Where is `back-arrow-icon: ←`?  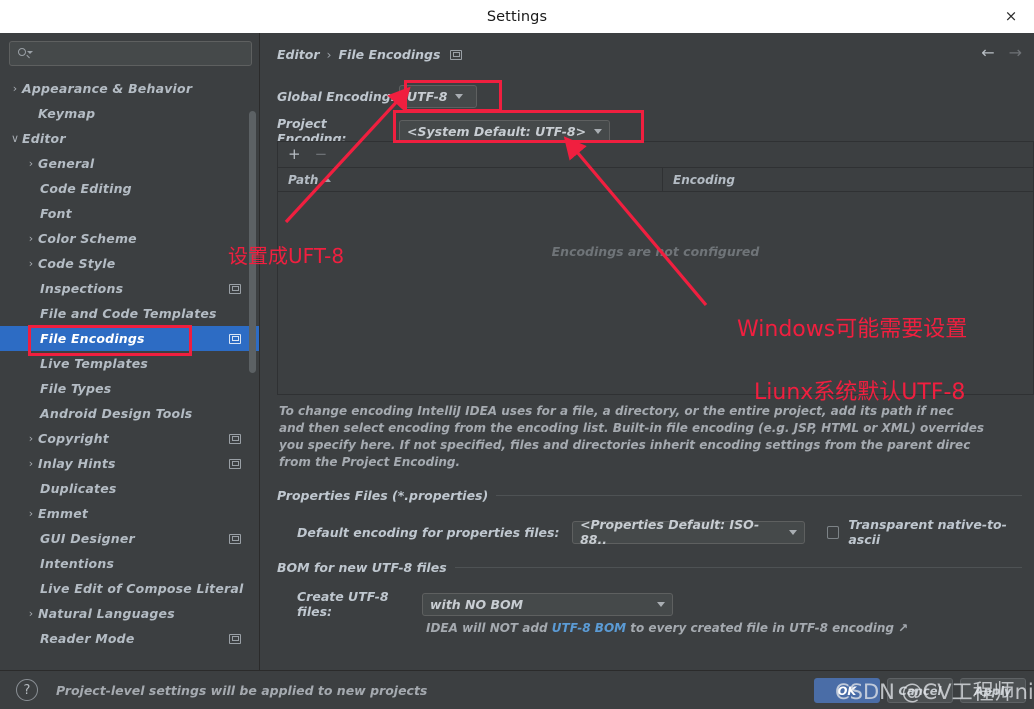
back-arrow-icon: ← is located at coordinates (987, 53).